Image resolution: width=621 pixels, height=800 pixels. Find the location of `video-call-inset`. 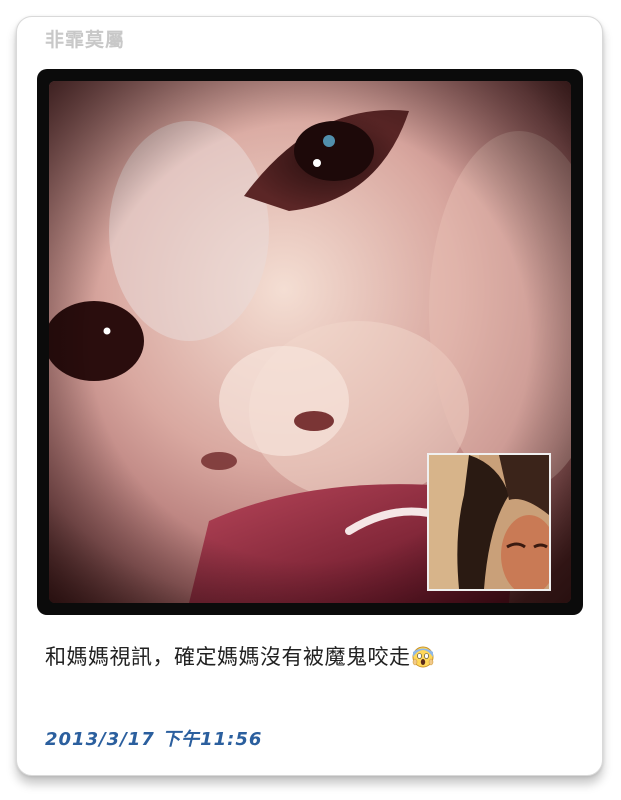

video-call-inset is located at coordinates (489, 522).